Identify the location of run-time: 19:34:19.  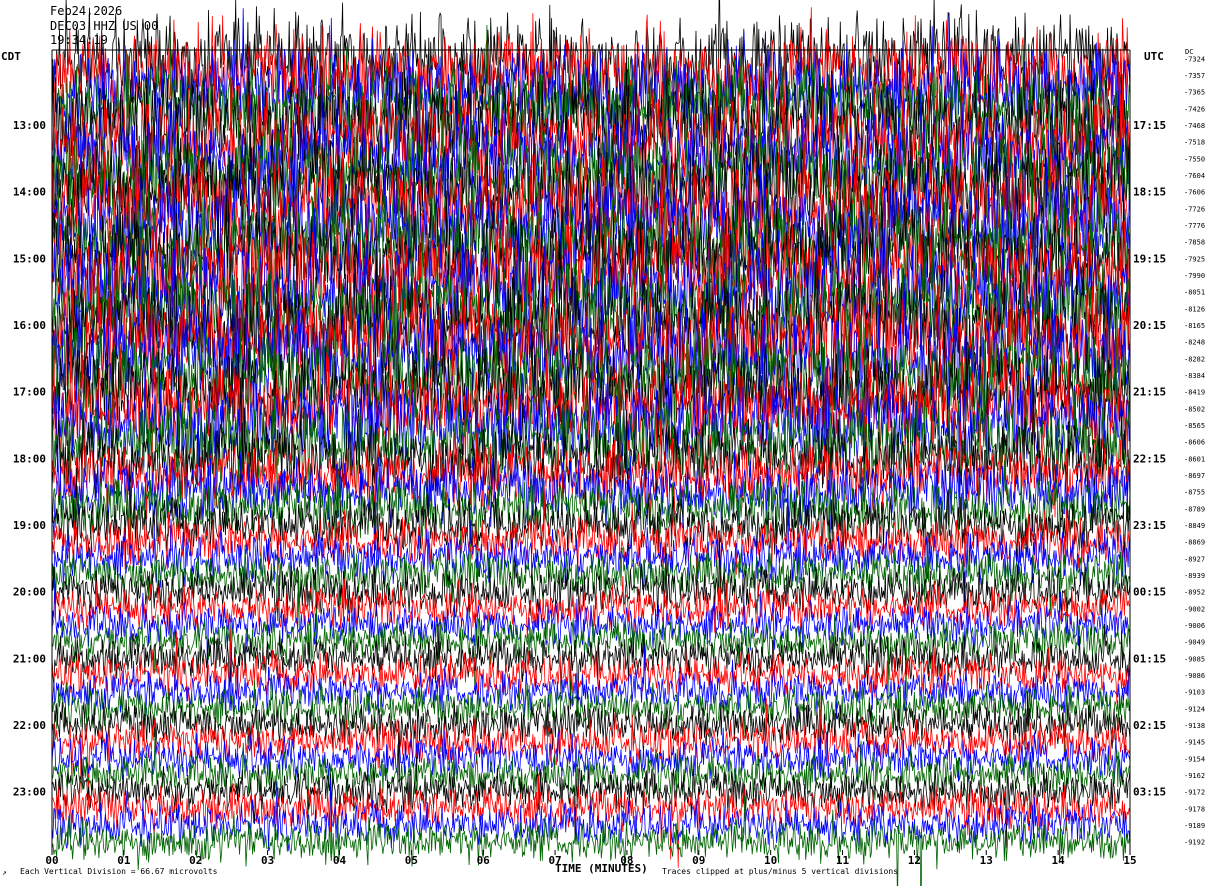
(79, 40).